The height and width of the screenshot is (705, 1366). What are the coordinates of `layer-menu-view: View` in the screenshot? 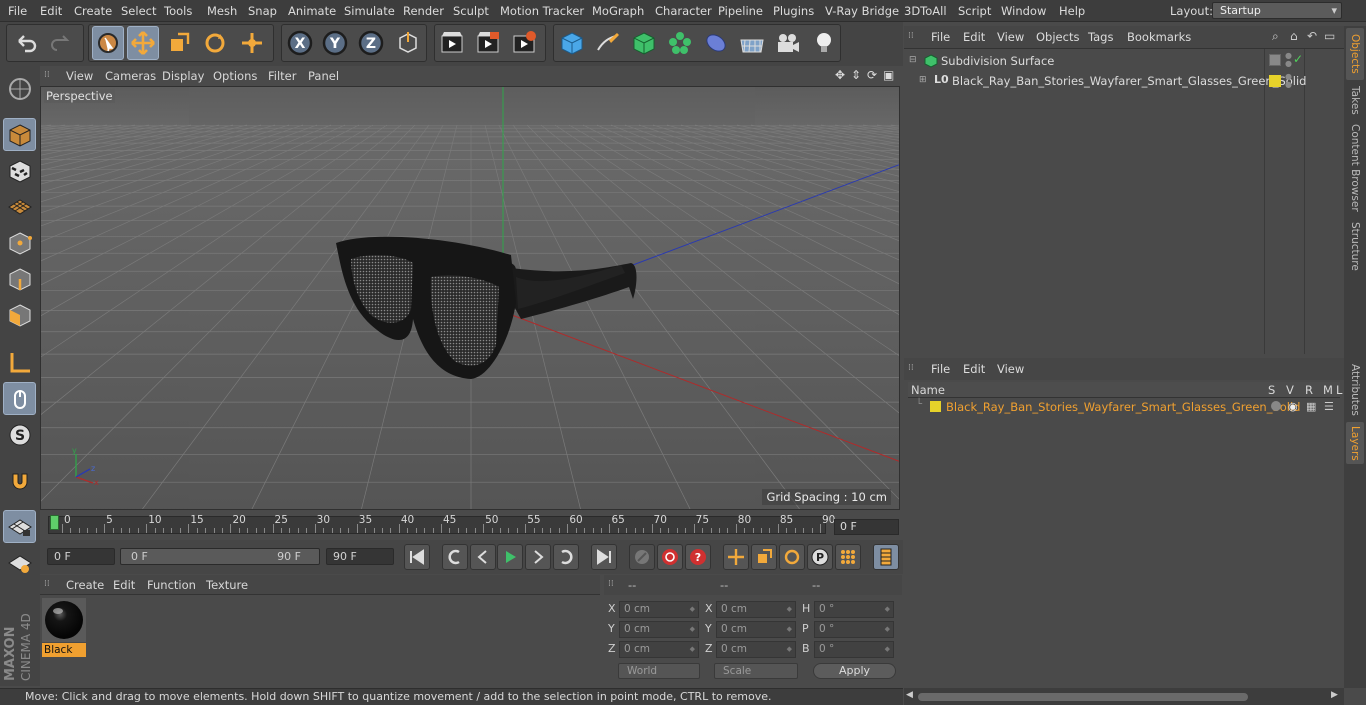 It's located at (1010, 369).